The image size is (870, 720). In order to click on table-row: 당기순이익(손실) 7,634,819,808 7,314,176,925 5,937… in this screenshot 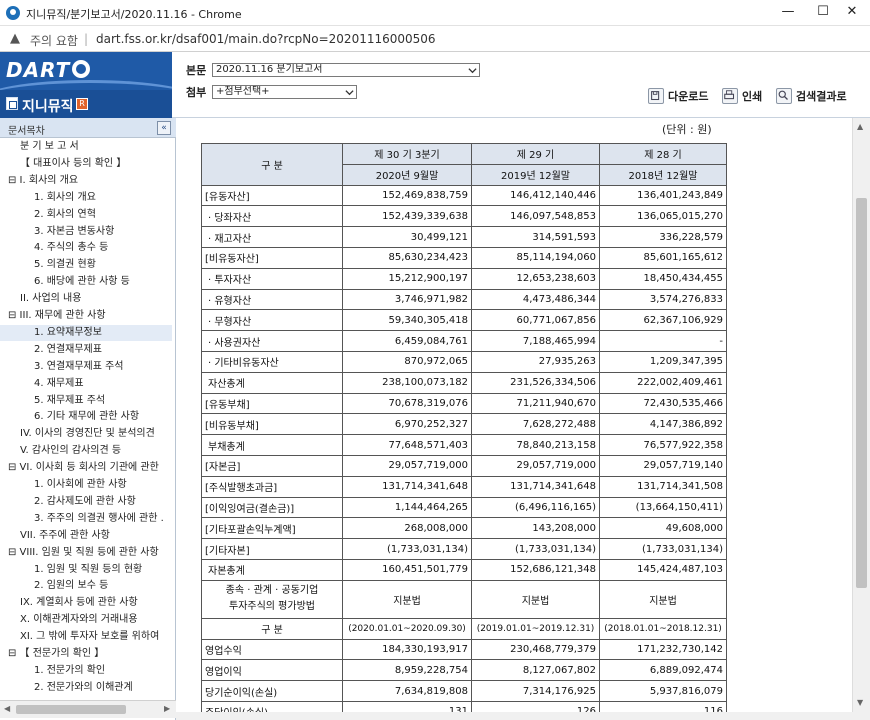, I will do `click(464, 691)`.